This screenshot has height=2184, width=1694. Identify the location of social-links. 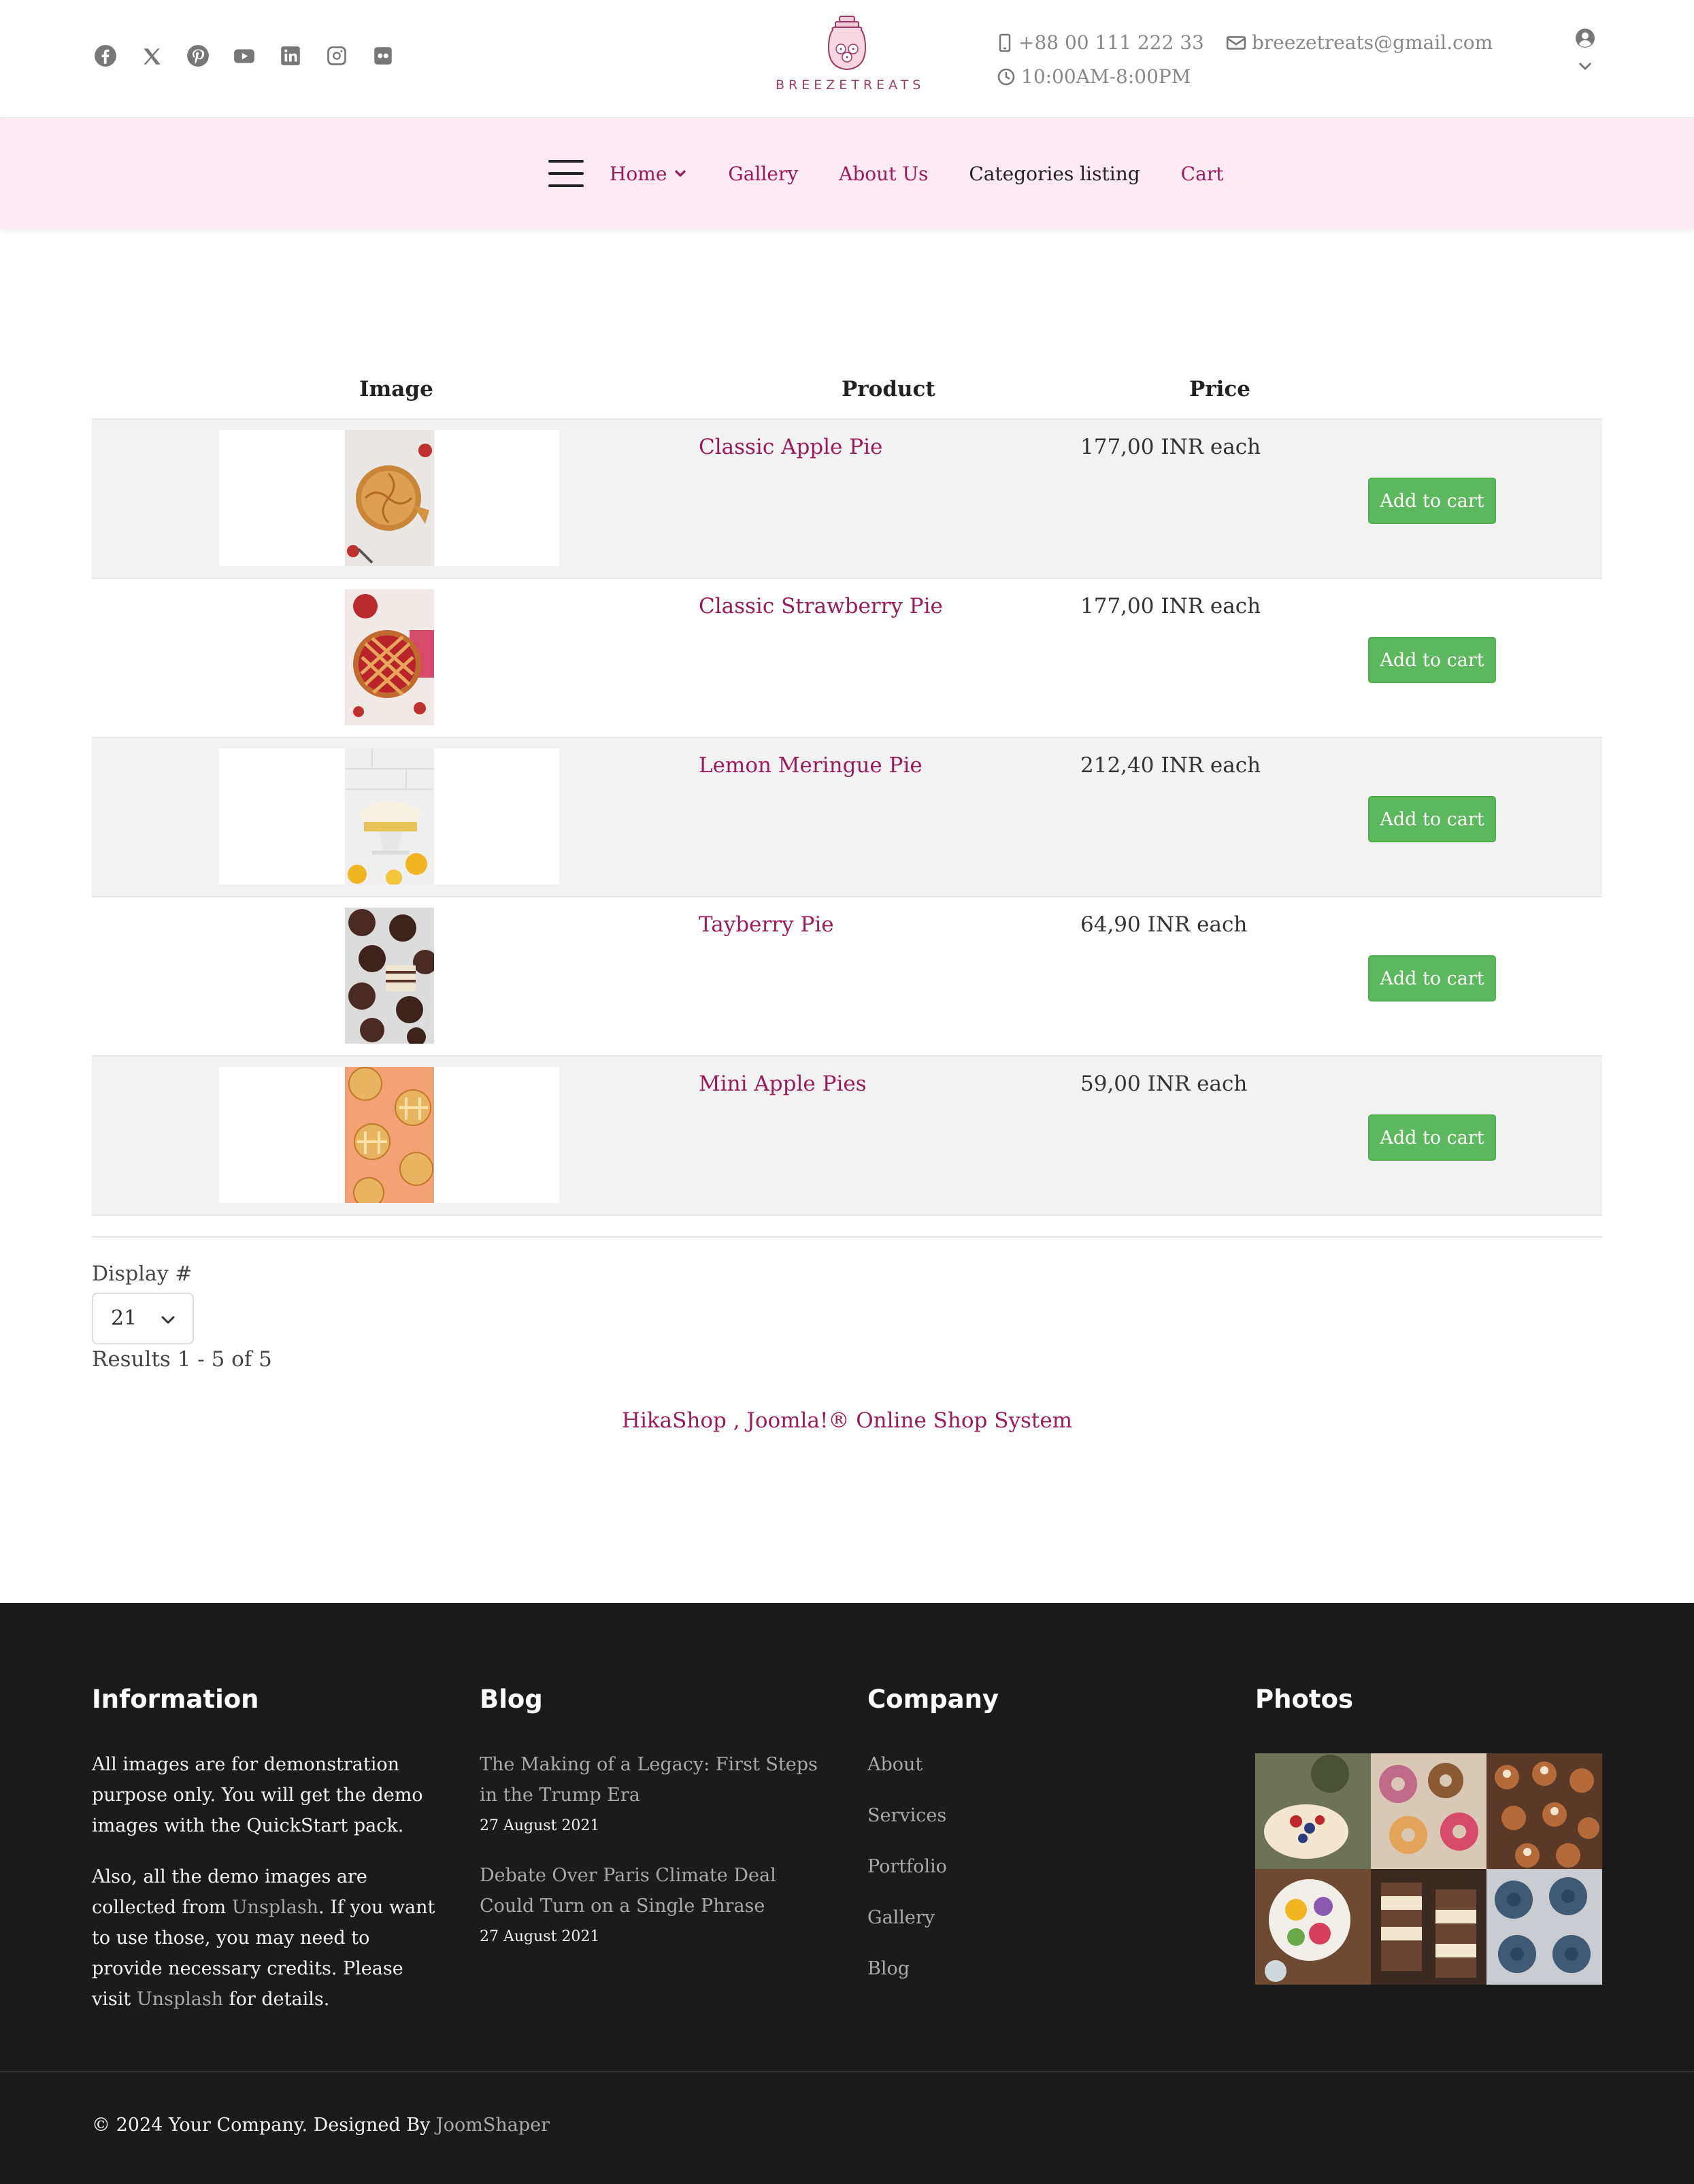
(244, 56).